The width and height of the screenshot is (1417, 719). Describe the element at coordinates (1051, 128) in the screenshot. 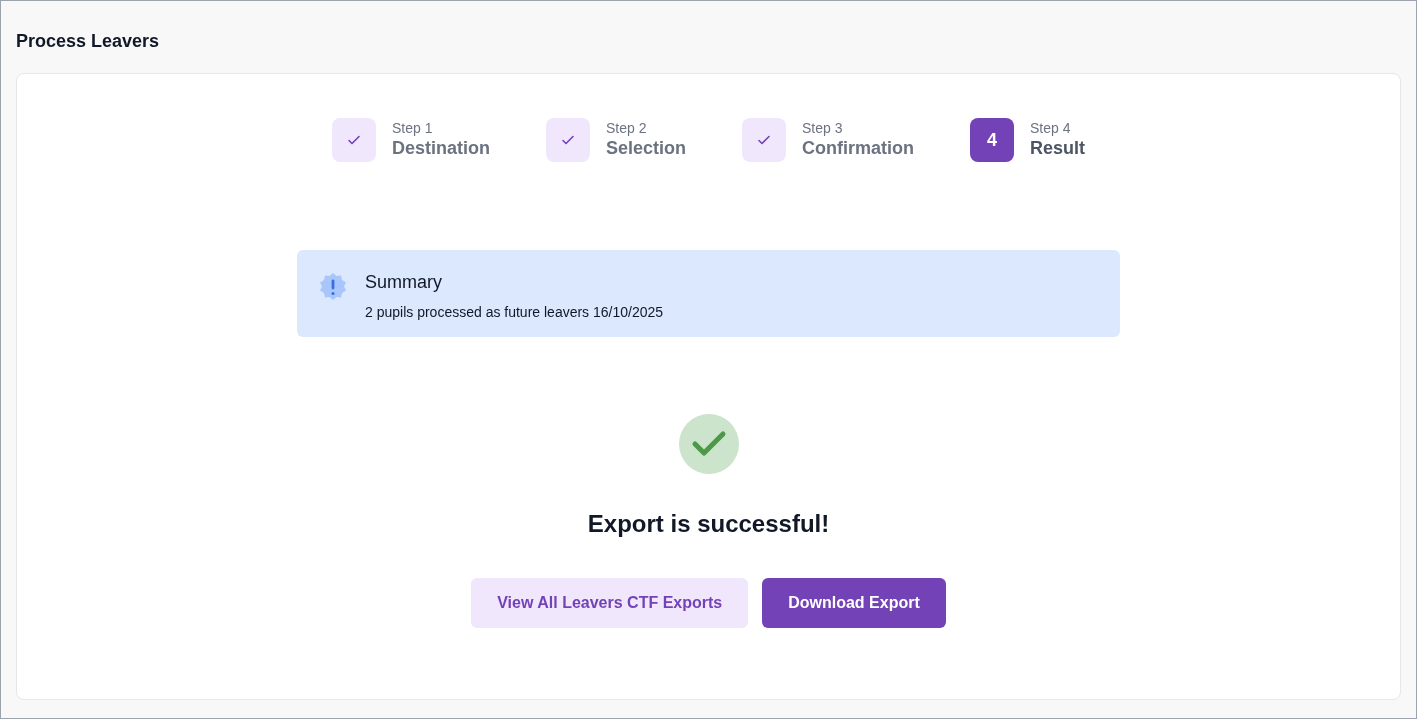

I see `step-label: Step 4` at that location.